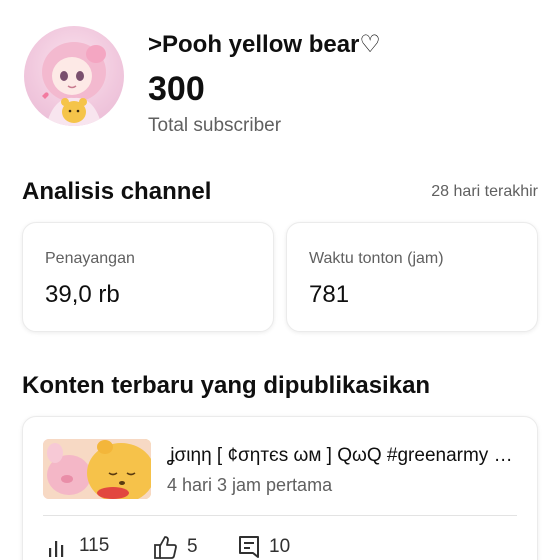 This screenshot has width=560, height=560. I want to click on subscriber-count: 300, so click(176, 89).